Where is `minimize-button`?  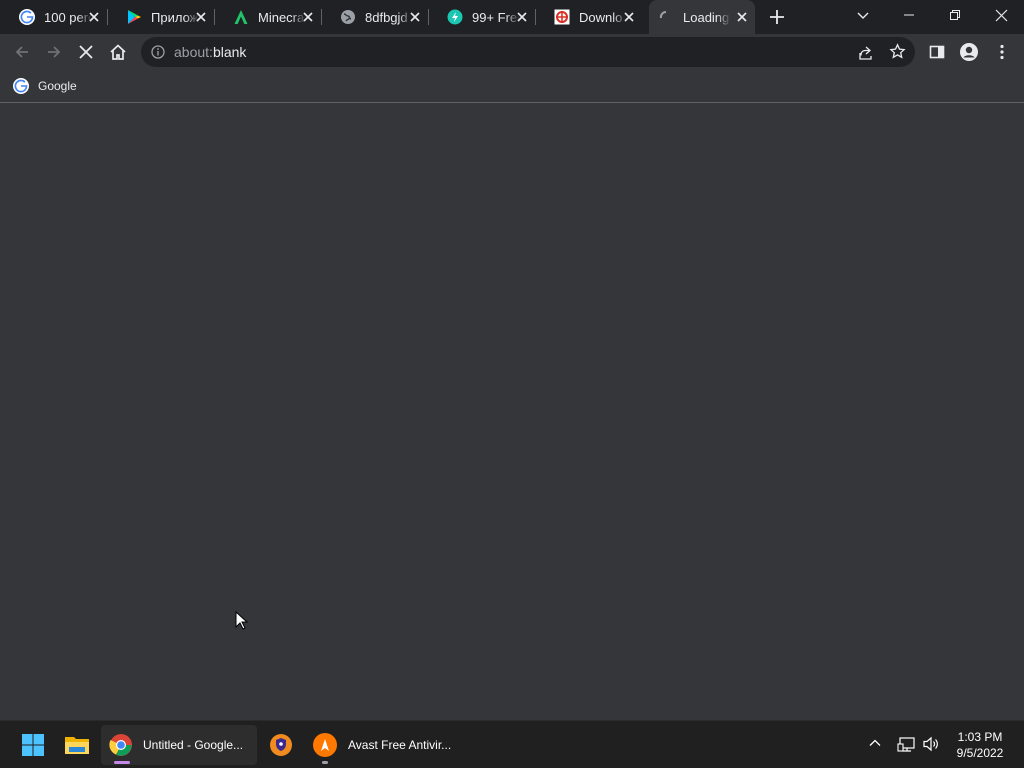 minimize-button is located at coordinates (909, 15).